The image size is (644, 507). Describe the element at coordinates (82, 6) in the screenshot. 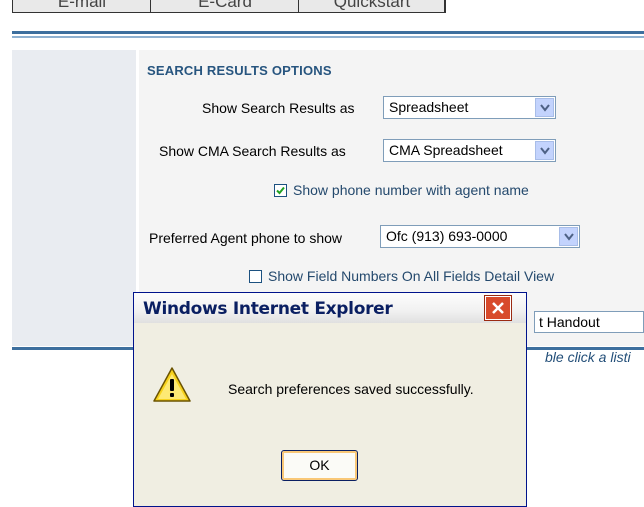

I see `tab-email: E-mail` at that location.